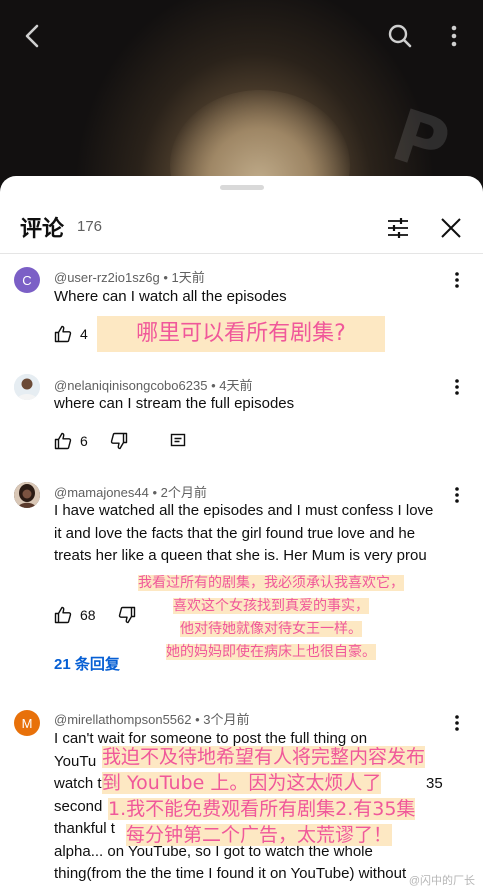 Image resolution: width=483 pixels, height=893 pixels. I want to click on back-arrow-icon, so click(32, 36).